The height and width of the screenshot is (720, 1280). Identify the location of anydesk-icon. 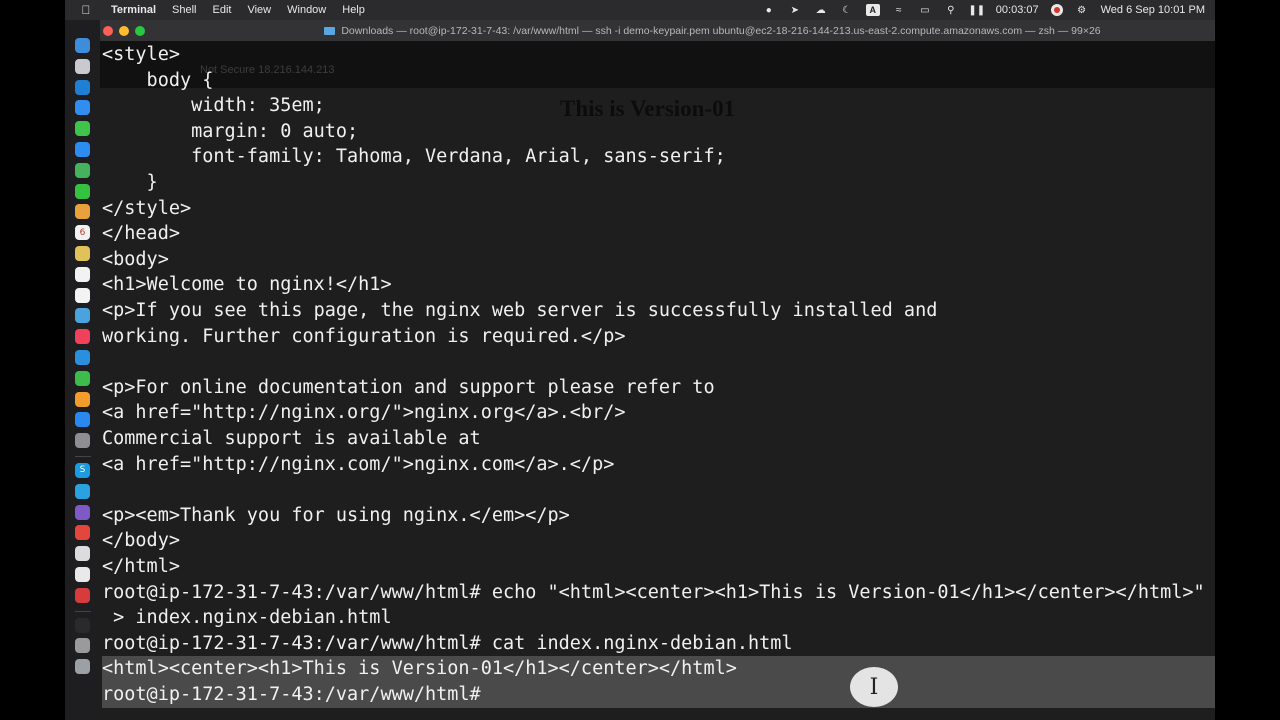
(82, 533).